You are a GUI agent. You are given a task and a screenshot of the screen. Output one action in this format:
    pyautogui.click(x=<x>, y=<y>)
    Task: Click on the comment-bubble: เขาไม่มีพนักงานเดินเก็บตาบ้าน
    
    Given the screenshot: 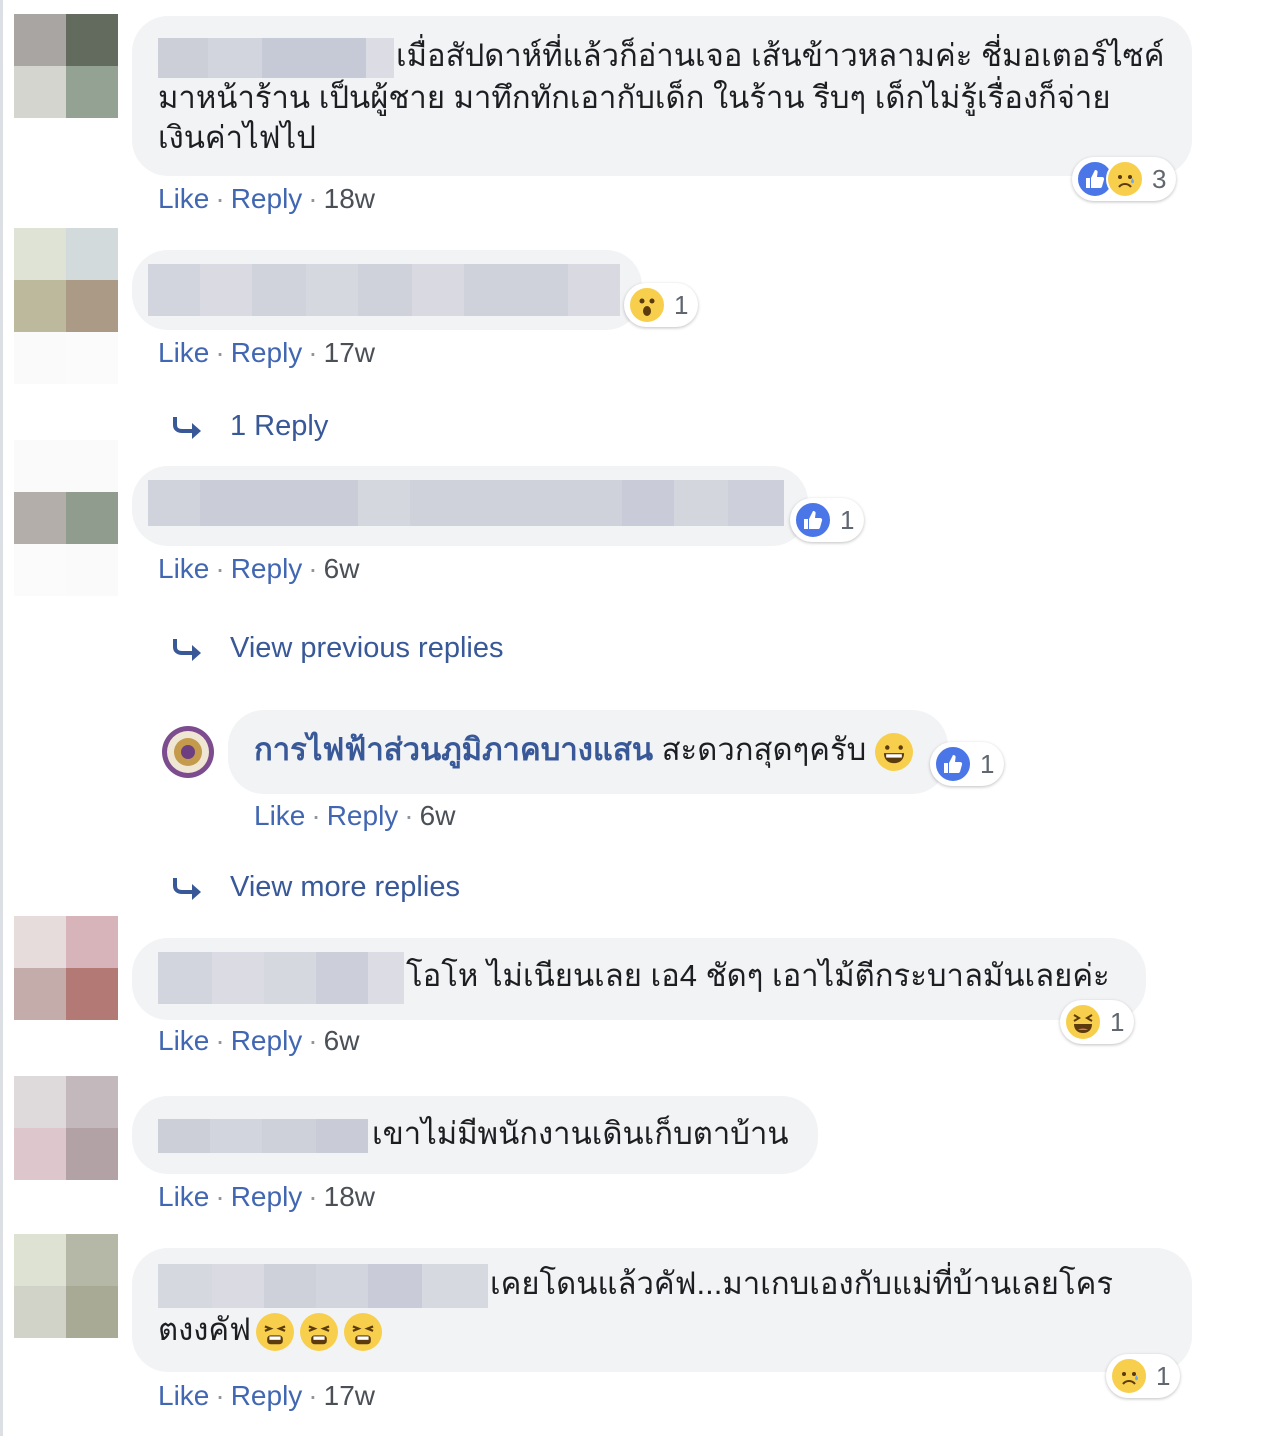 What is the action you would take?
    pyautogui.click(x=475, y=1135)
    